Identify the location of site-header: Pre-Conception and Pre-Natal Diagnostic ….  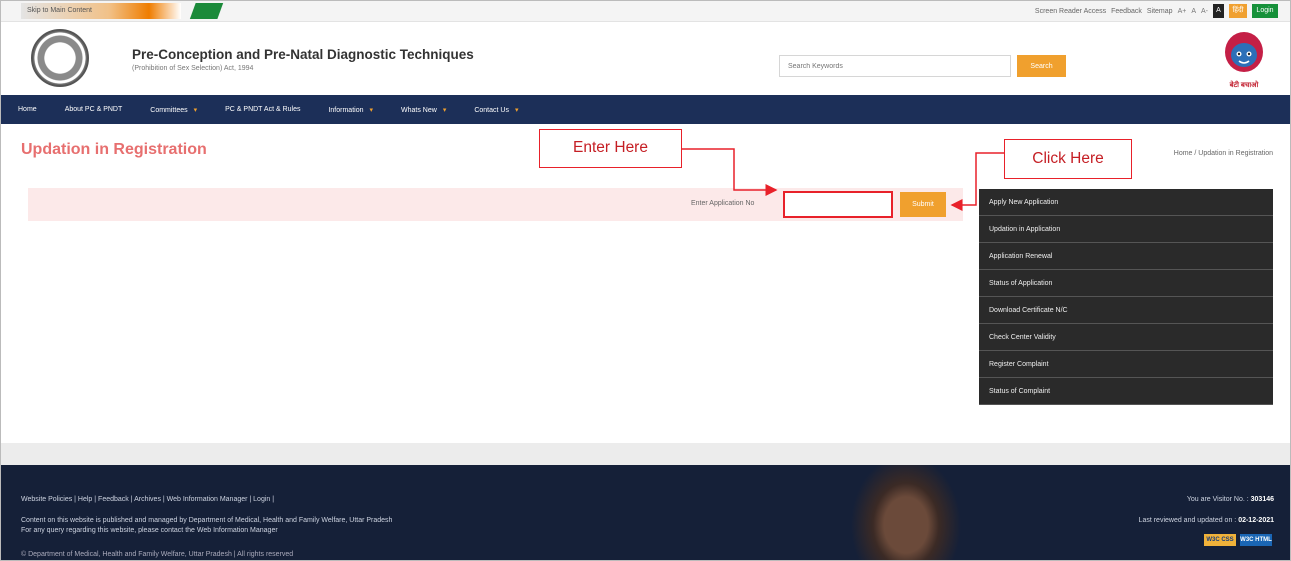
(645, 58).